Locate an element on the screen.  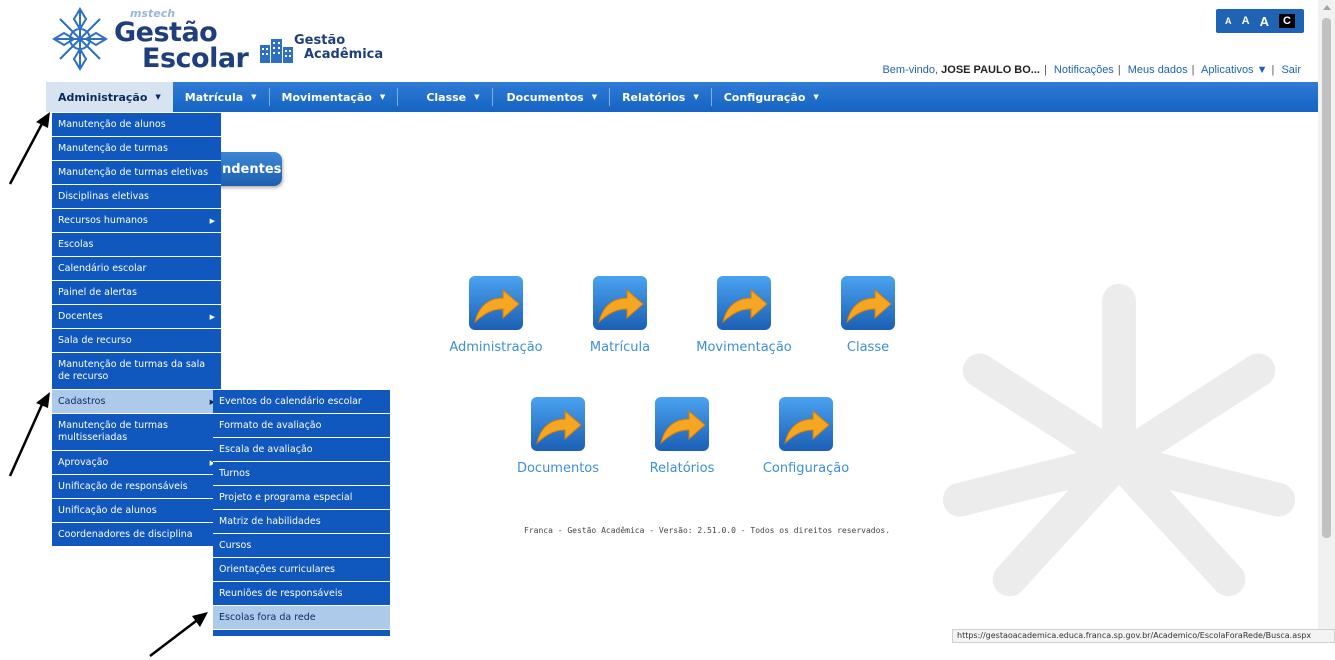
submenu-item-projeto-programa: Projeto e programa especial is located at coordinates (301, 498).